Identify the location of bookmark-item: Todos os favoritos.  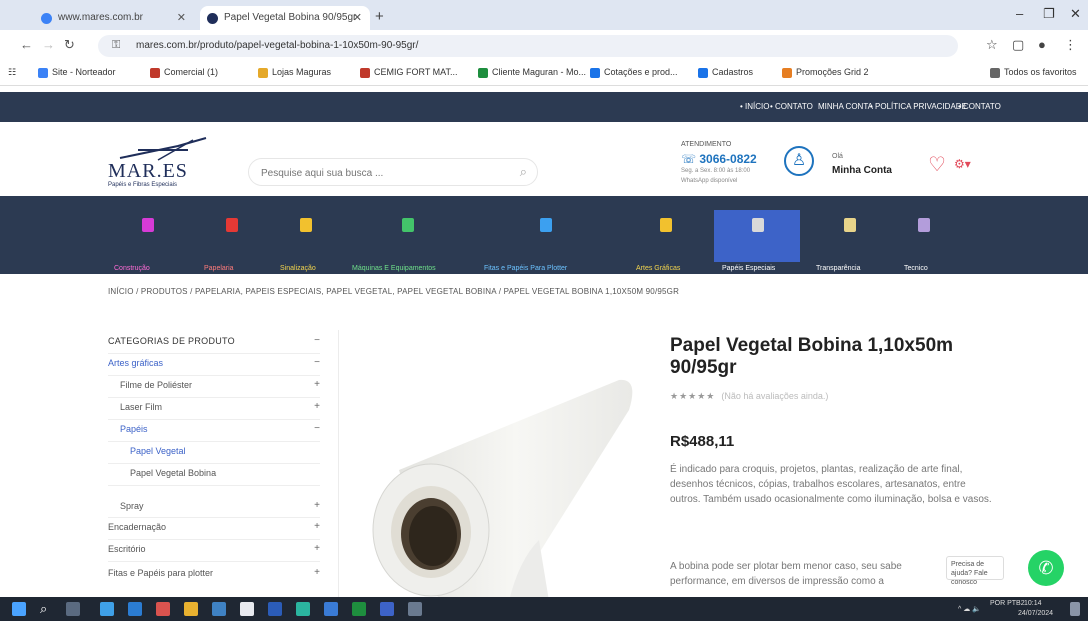
(1033, 72).